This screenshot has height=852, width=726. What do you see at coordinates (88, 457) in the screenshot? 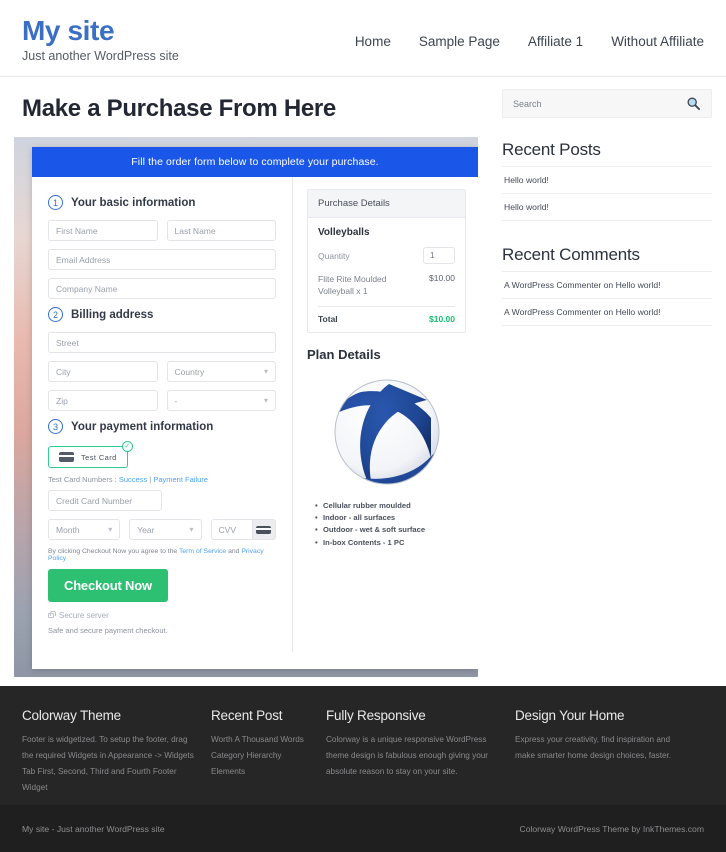
I see `test-card-option: Test Card` at bounding box center [88, 457].